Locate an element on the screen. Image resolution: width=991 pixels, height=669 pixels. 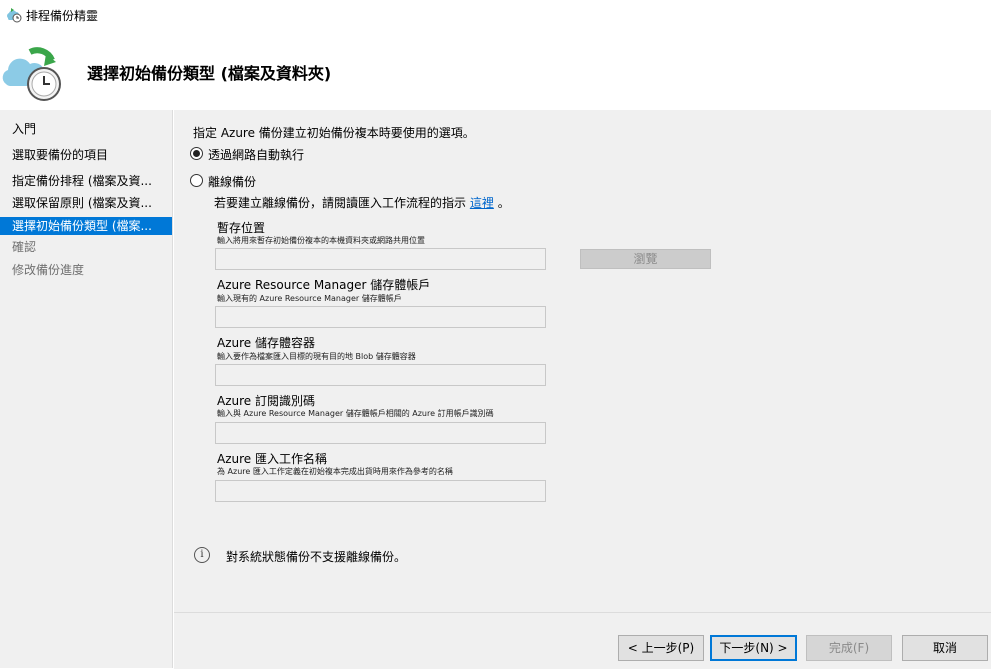
offline-backup-label: 離線備份 is located at coordinates (232, 181).